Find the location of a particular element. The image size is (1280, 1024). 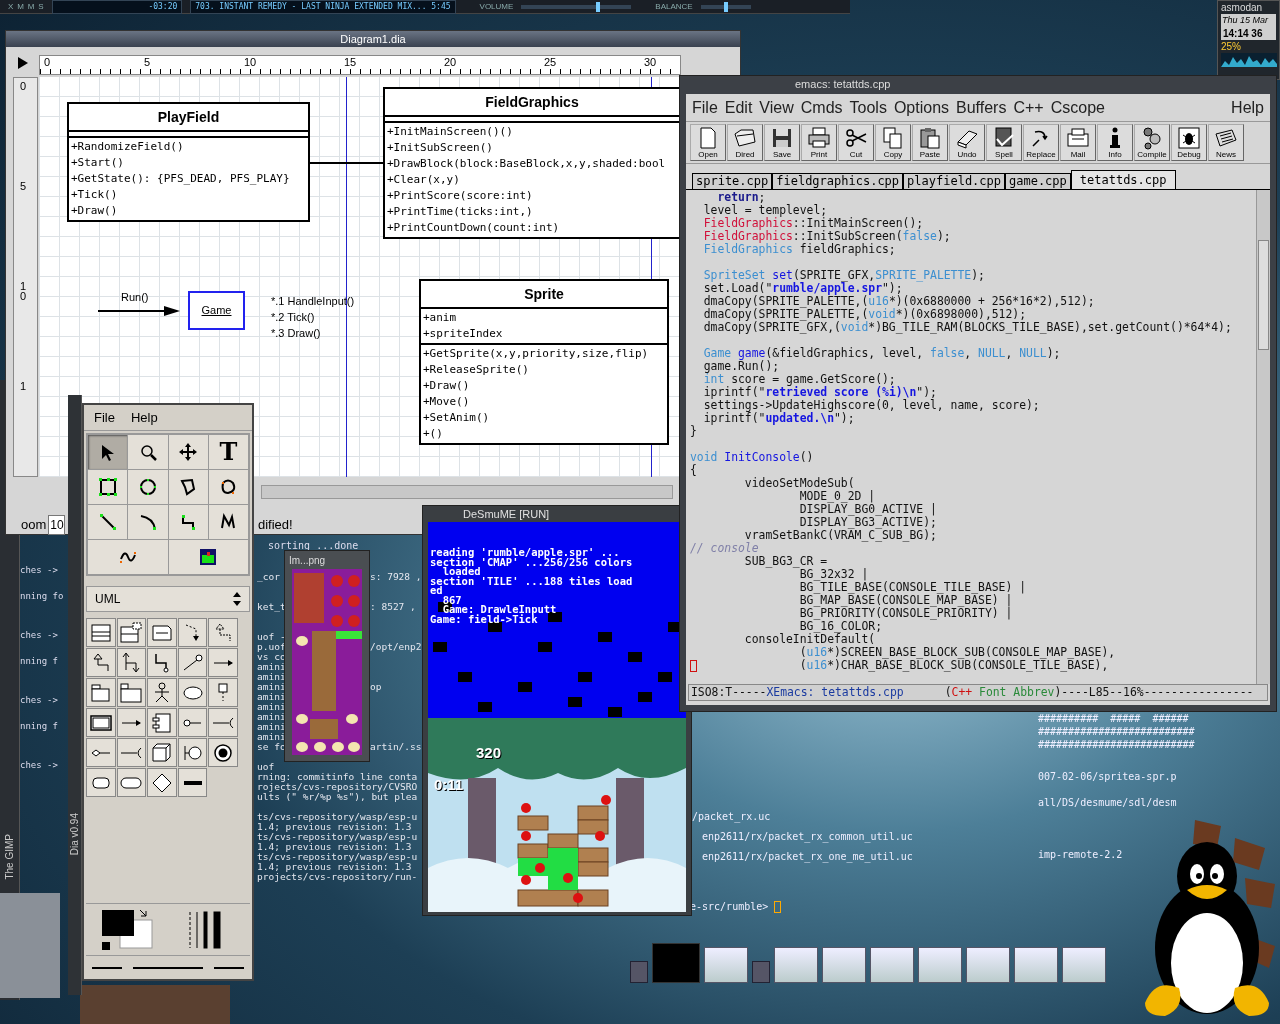

move-icon is located at coordinates (188, 452).